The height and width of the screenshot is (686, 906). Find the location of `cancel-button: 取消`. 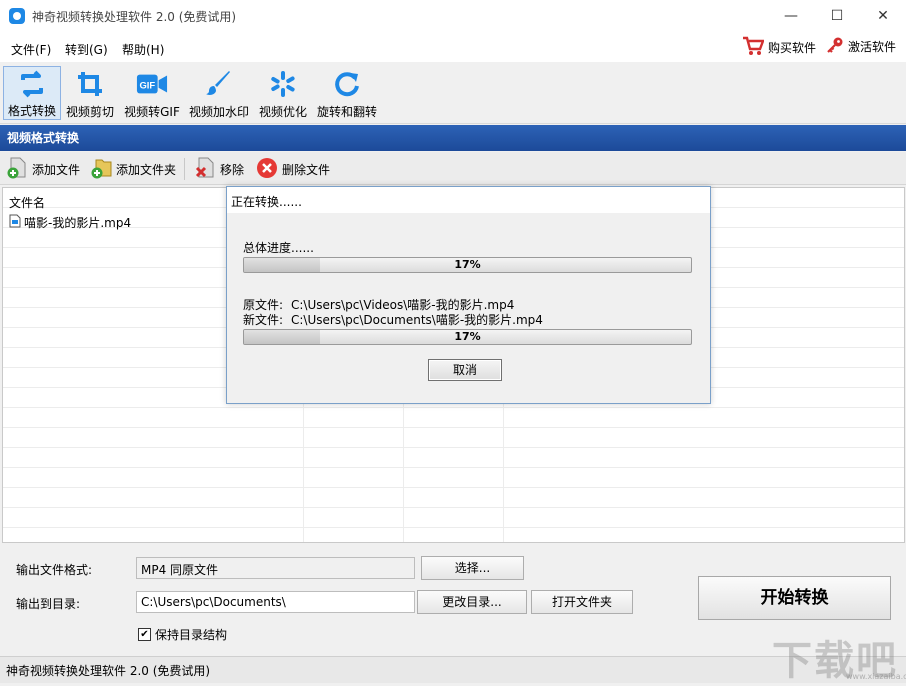

cancel-button: 取消 is located at coordinates (465, 370).